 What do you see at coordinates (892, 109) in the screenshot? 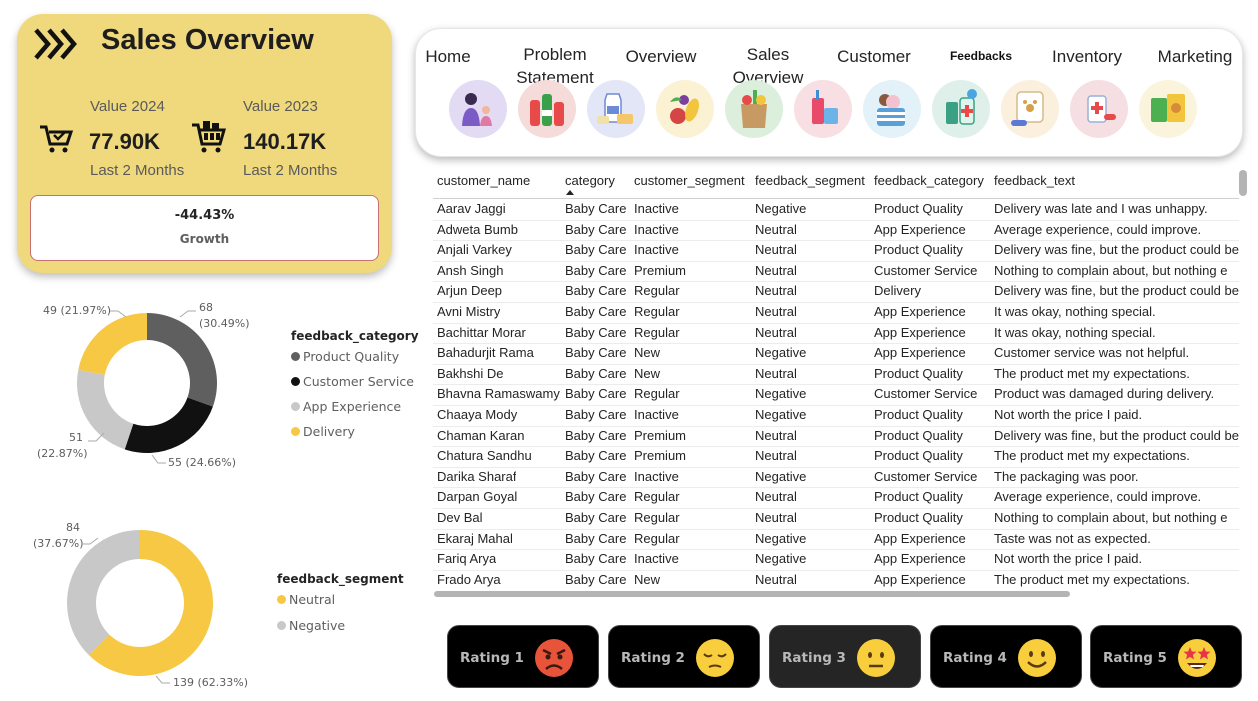
I see `ice-cream-icon` at bounding box center [892, 109].